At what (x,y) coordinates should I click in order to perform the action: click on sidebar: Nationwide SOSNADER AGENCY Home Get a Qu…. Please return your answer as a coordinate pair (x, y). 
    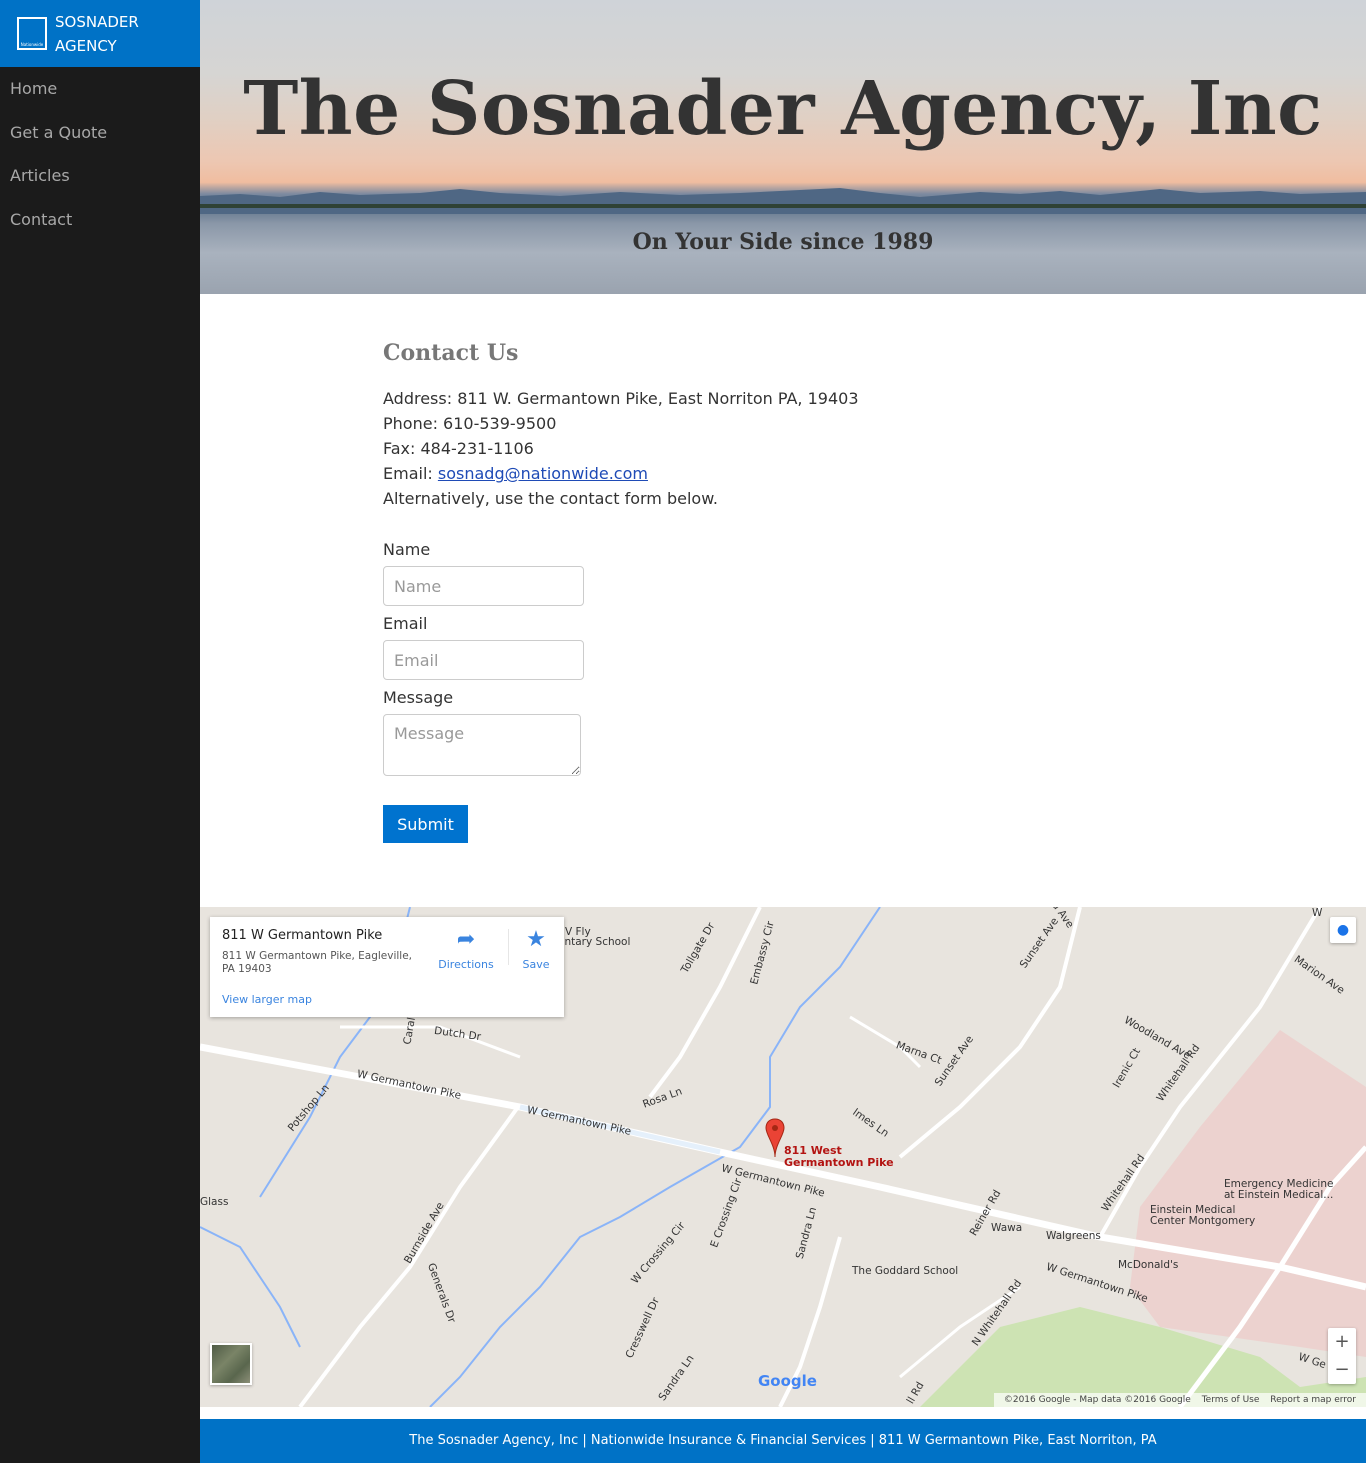
    Looking at the image, I should click on (100, 731).